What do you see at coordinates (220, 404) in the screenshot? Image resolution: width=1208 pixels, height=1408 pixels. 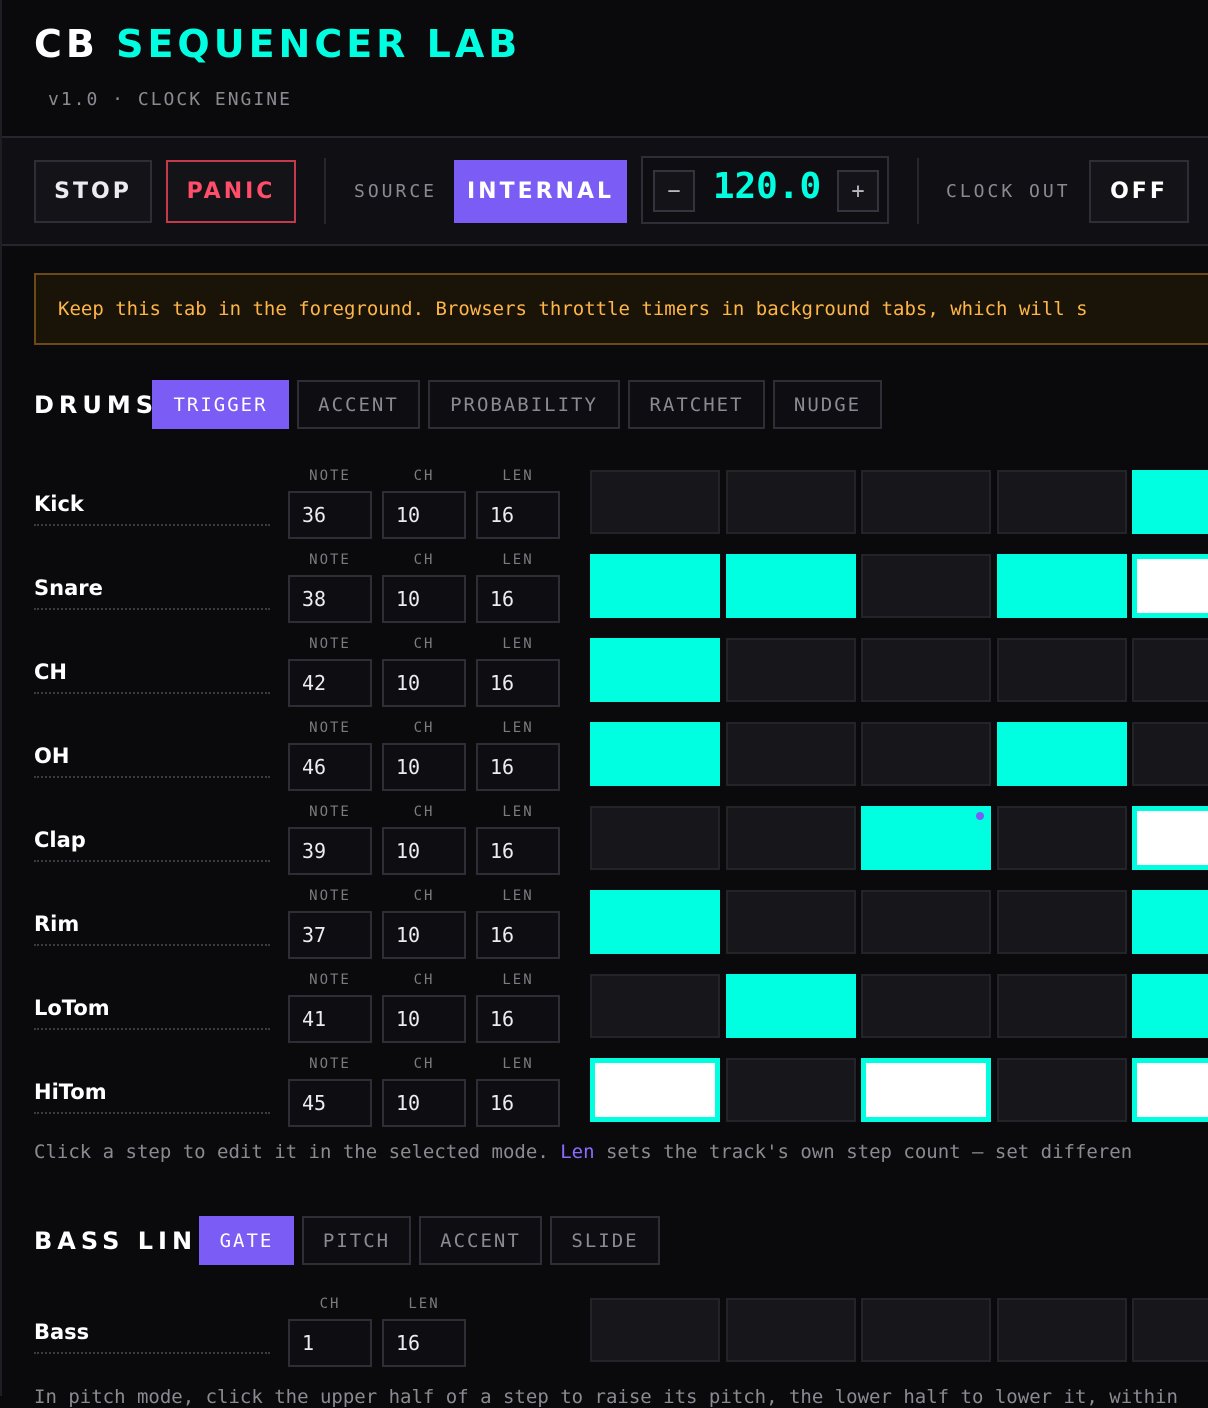 I see `tab-trigger: TRIGGER` at bounding box center [220, 404].